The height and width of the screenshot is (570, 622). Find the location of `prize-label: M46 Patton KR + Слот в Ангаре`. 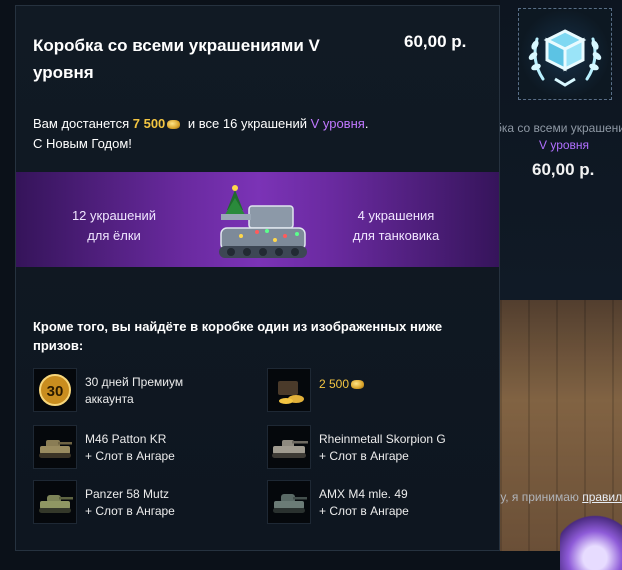

prize-label: M46 Patton KR + Слот в Ангаре is located at coordinates (175, 448).